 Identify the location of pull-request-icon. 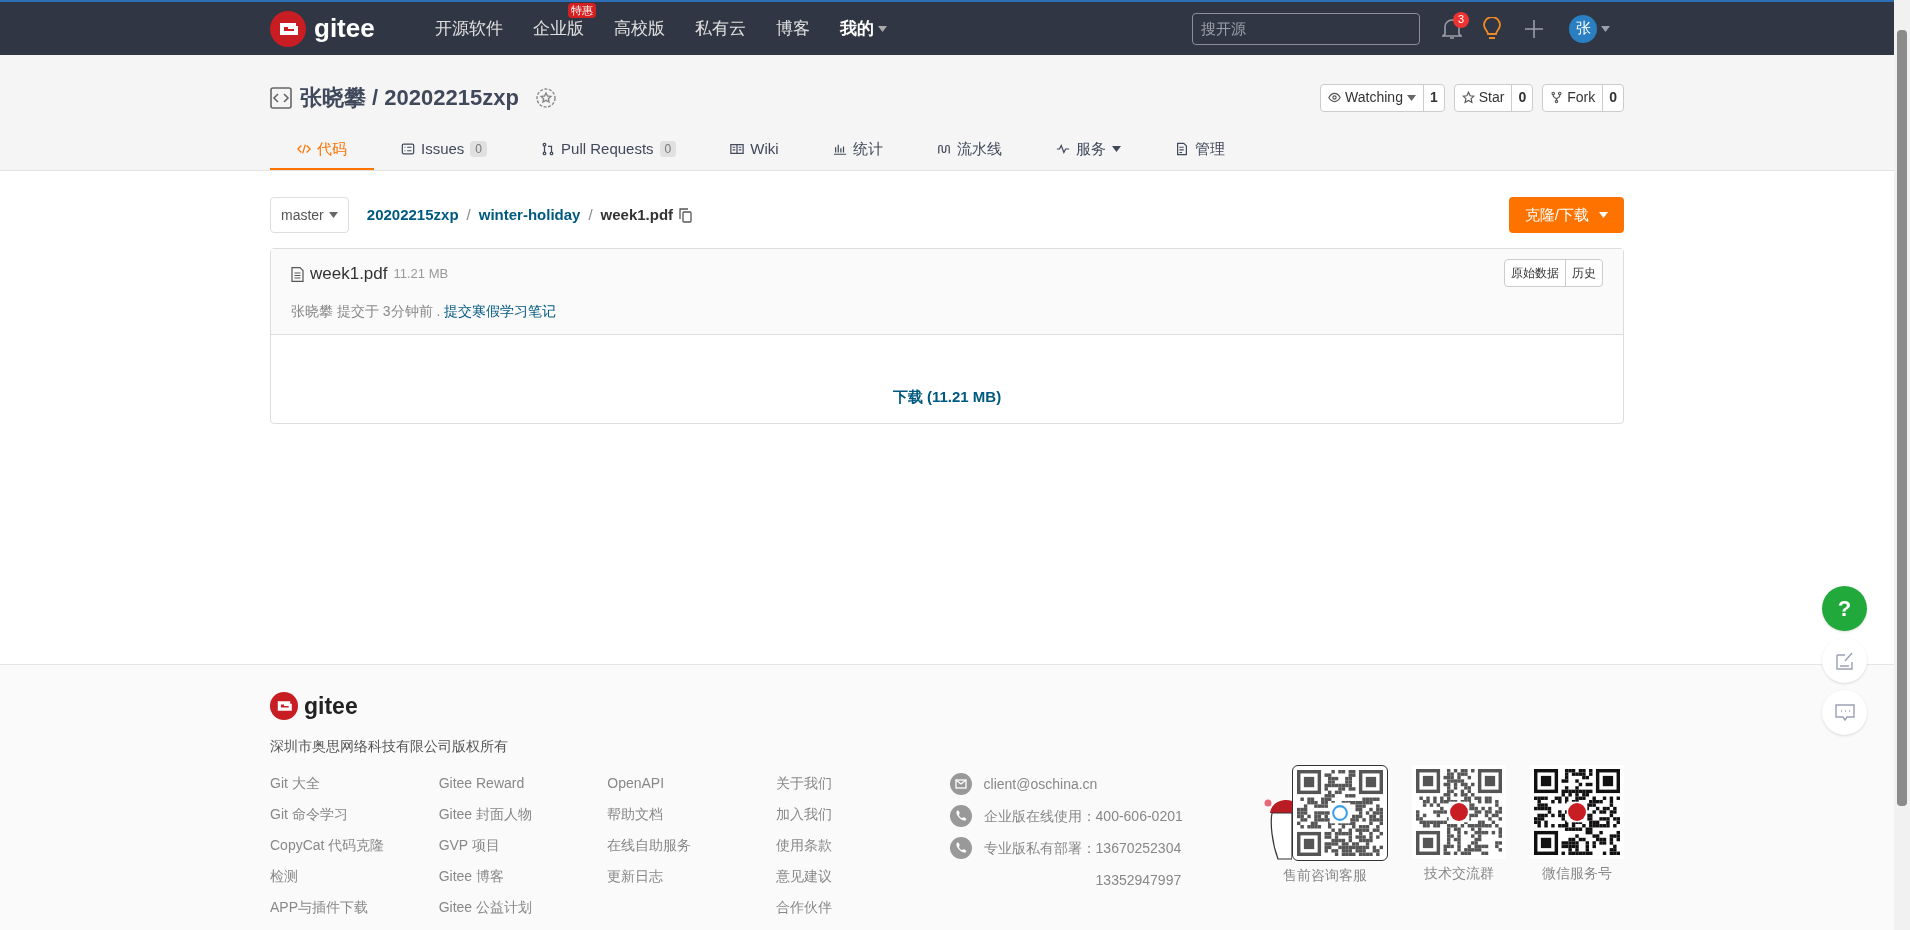
(548, 149).